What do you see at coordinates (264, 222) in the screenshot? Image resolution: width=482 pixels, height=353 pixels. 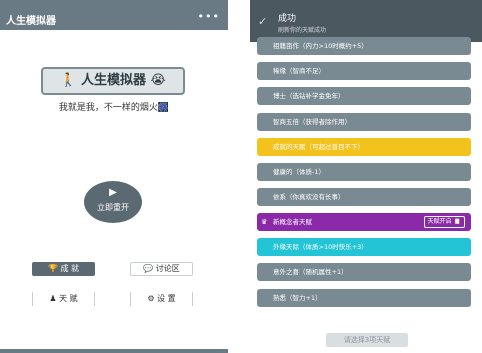 I see `crown-icon: ♛` at bounding box center [264, 222].